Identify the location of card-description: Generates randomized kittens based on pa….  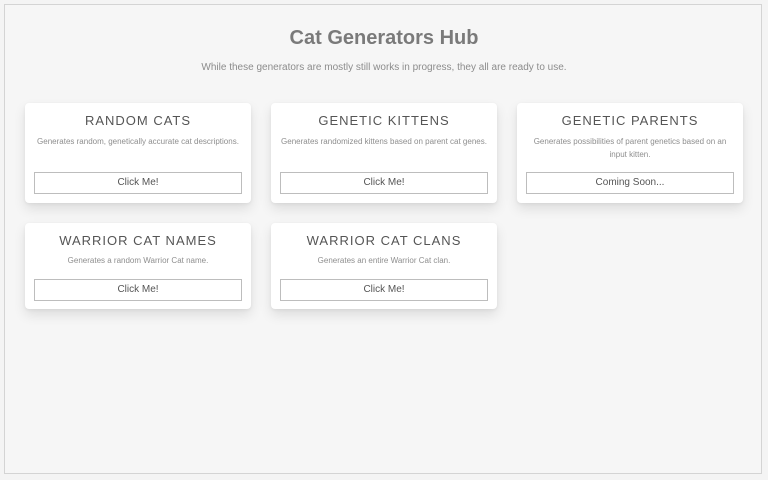
(384, 141).